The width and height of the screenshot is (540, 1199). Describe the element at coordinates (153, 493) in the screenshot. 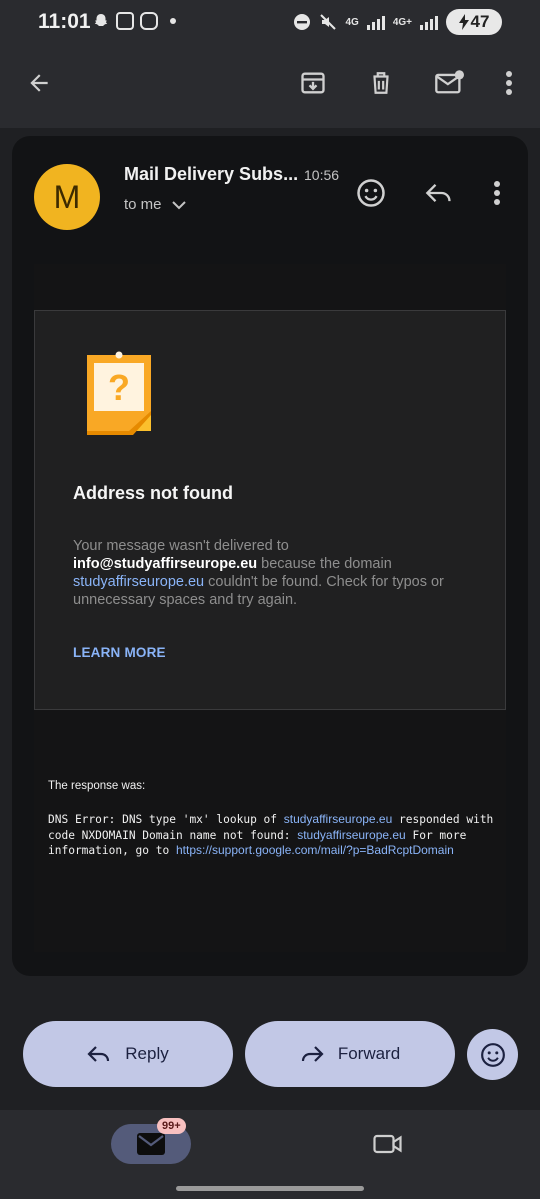

I see `bounce-title: Address not found` at that location.